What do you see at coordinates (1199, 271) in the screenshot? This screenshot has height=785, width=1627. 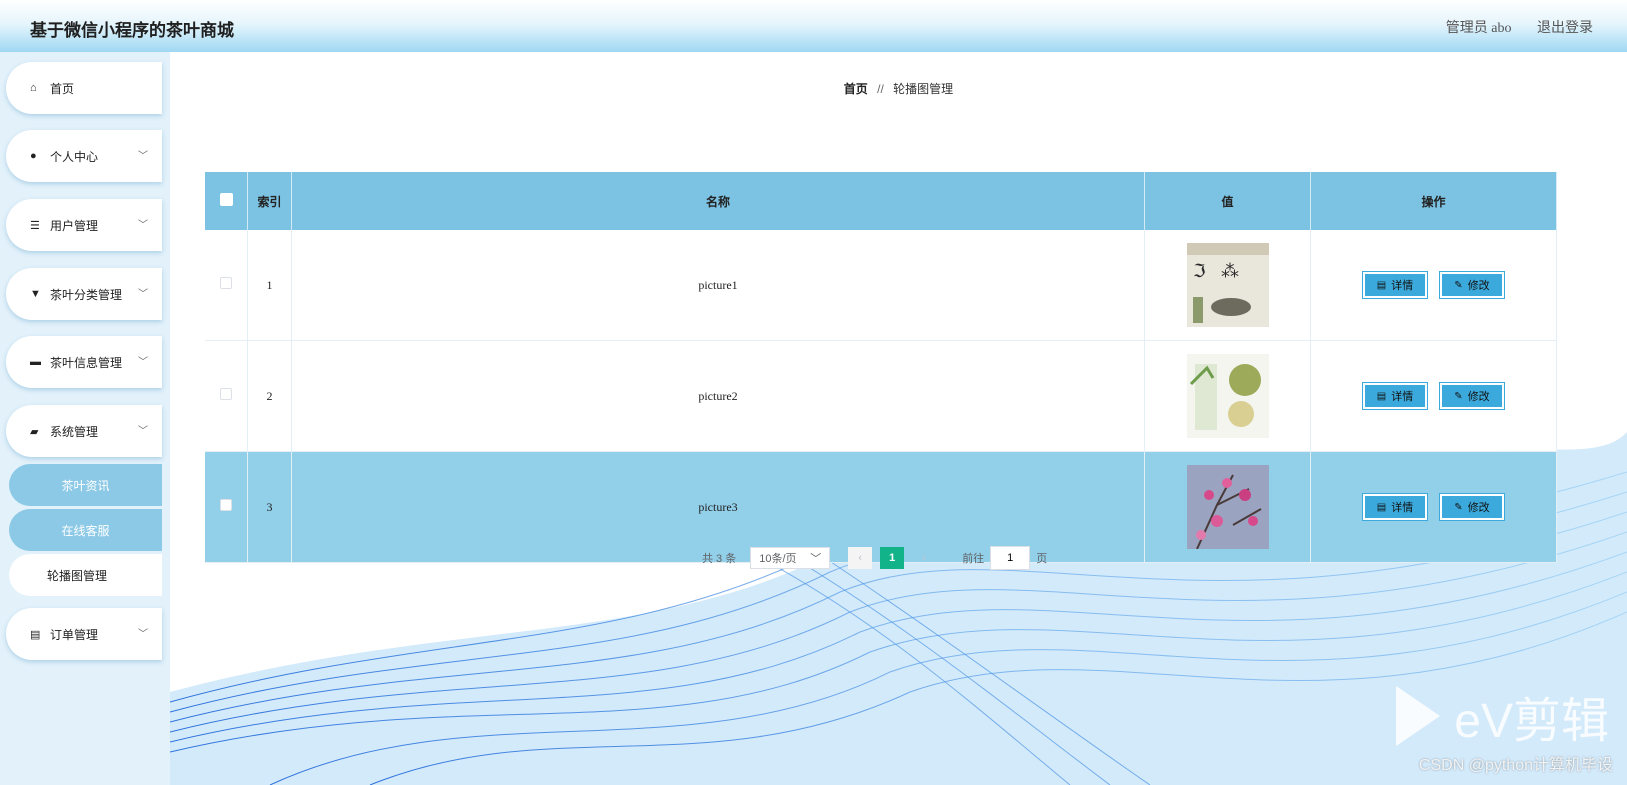 I see `svg-text: ℑ` at bounding box center [1199, 271].